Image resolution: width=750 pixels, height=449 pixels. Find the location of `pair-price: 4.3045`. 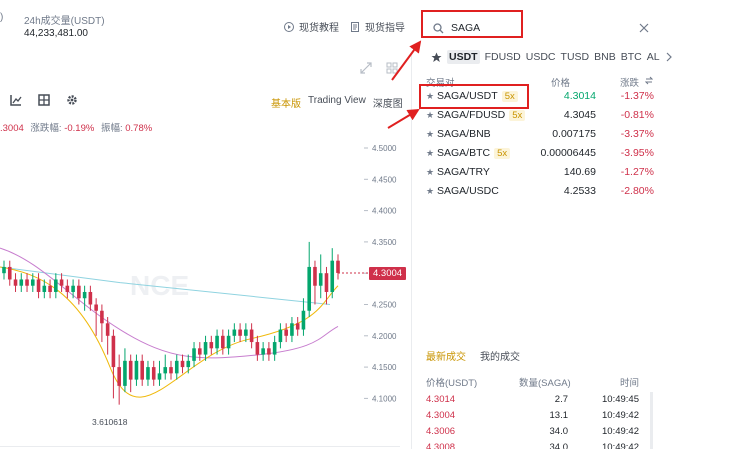

pair-price: 4.3045 is located at coordinates (579, 115).